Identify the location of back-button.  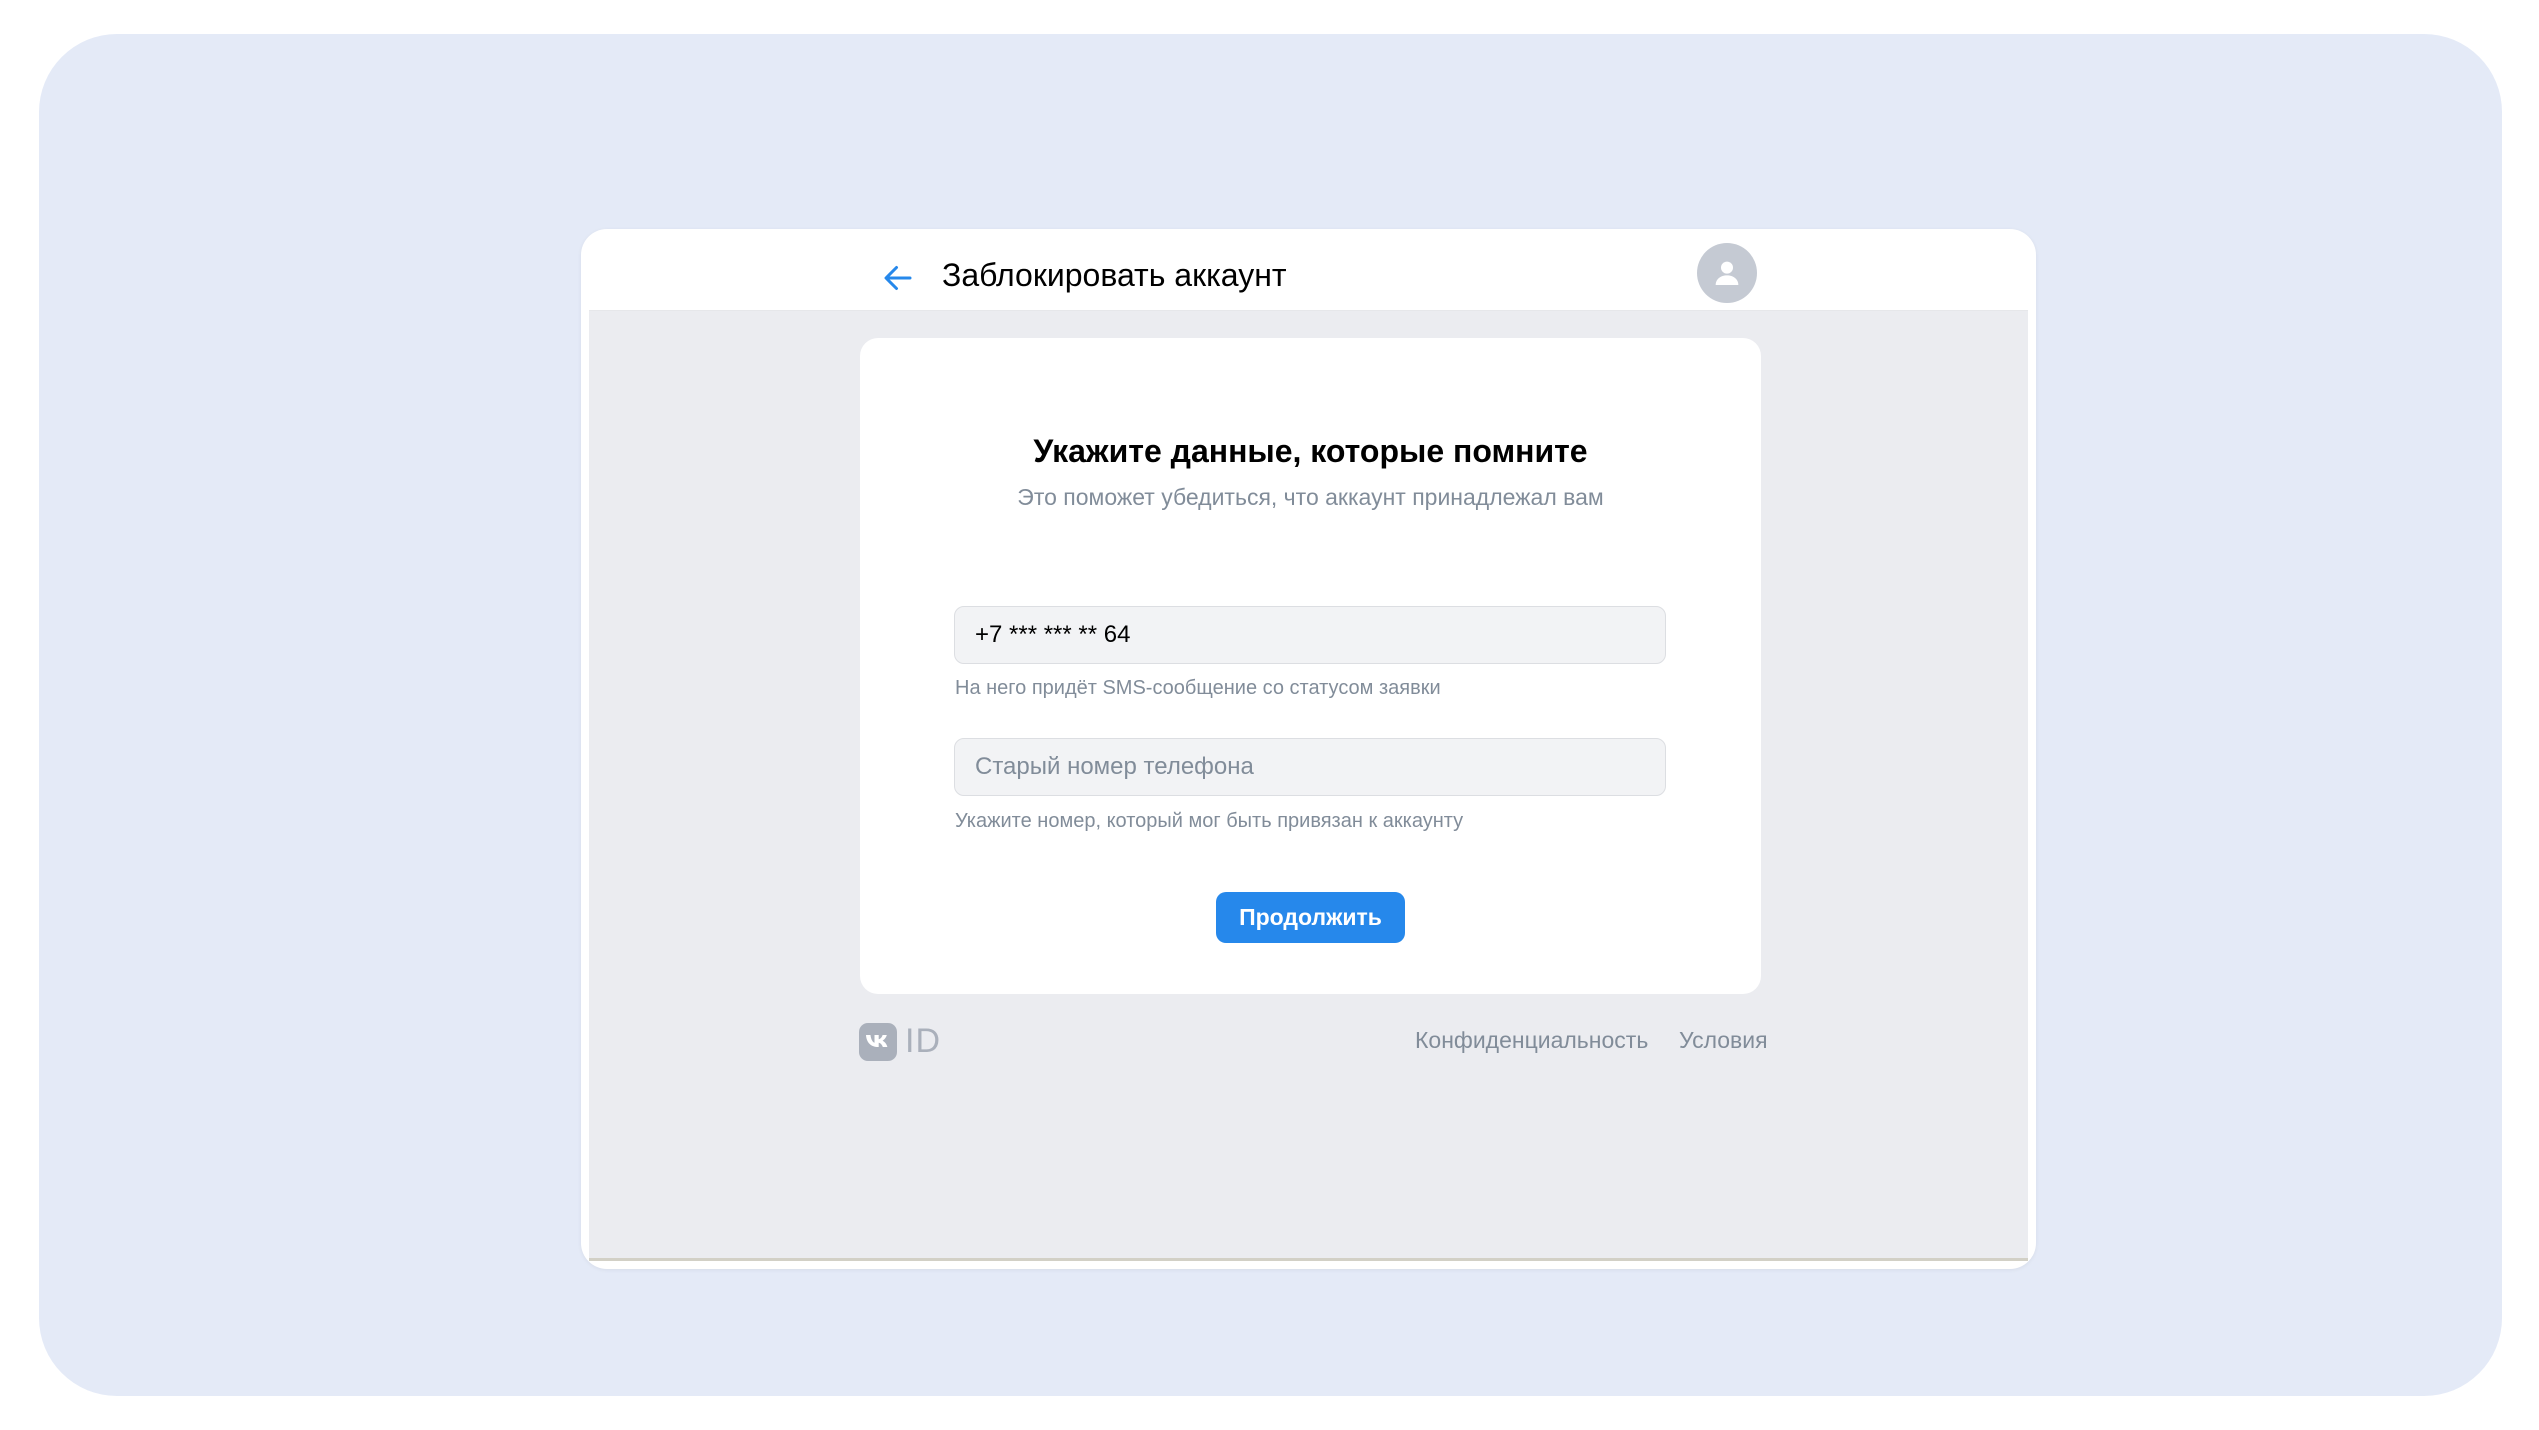
(898, 278).